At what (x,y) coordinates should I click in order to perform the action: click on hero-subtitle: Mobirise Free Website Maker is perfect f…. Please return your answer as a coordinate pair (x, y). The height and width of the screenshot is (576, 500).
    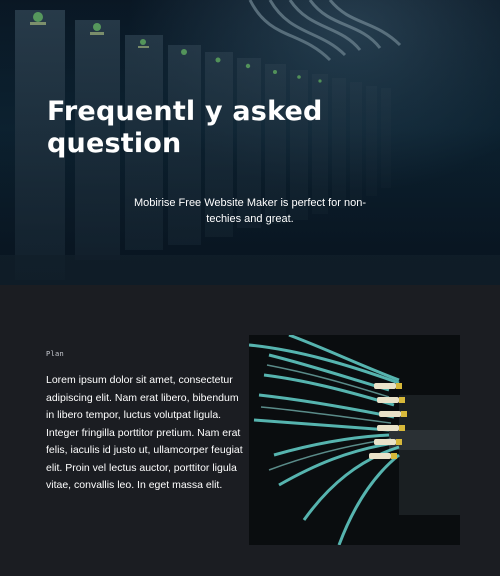
    Looking at the image, I should click on (250, 211).